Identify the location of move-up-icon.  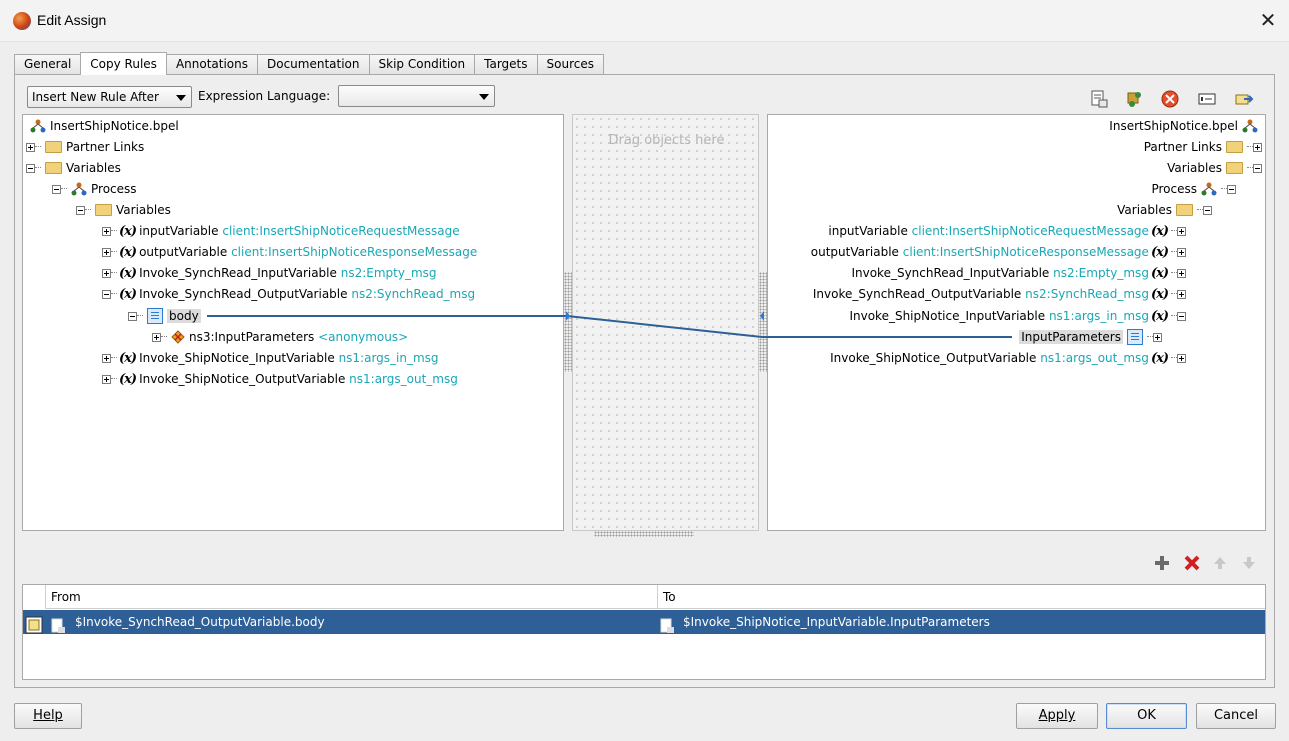
(1220, 563).